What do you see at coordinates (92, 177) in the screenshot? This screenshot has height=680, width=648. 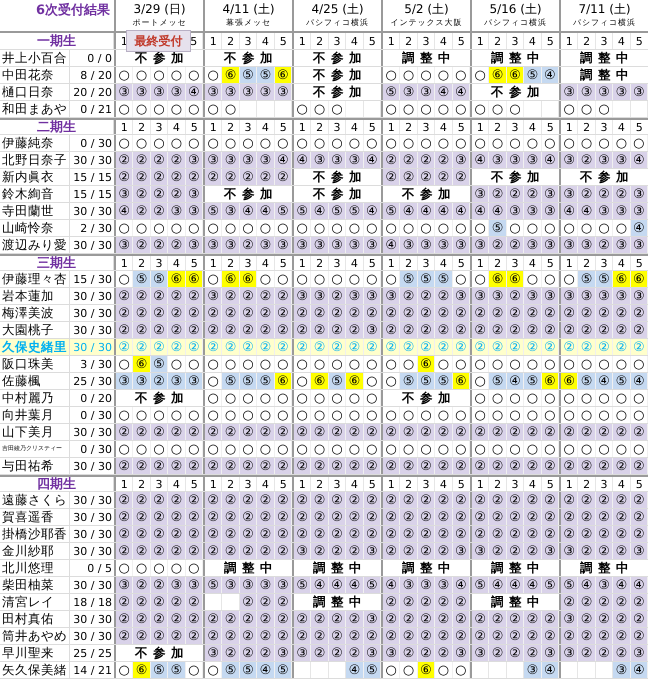 I see `ticket-count: 15 / 15` at bounding box center [92, 177].